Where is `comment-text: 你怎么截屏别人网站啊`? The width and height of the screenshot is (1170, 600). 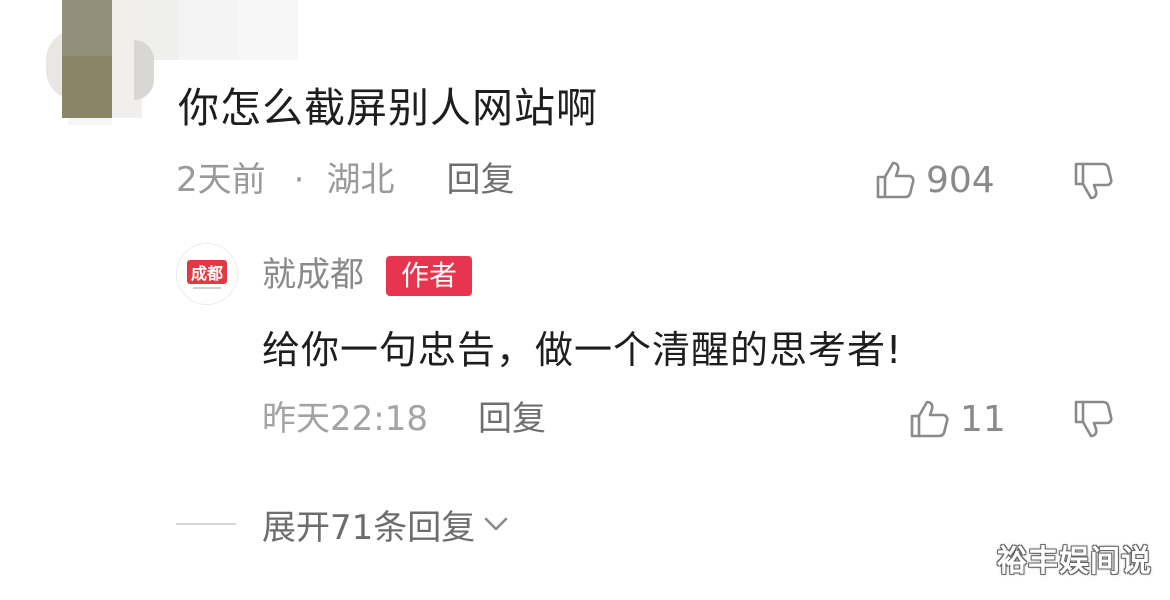 comment-text: 你怎么截屏别人网站啊 is located at coordinates (388, 108).